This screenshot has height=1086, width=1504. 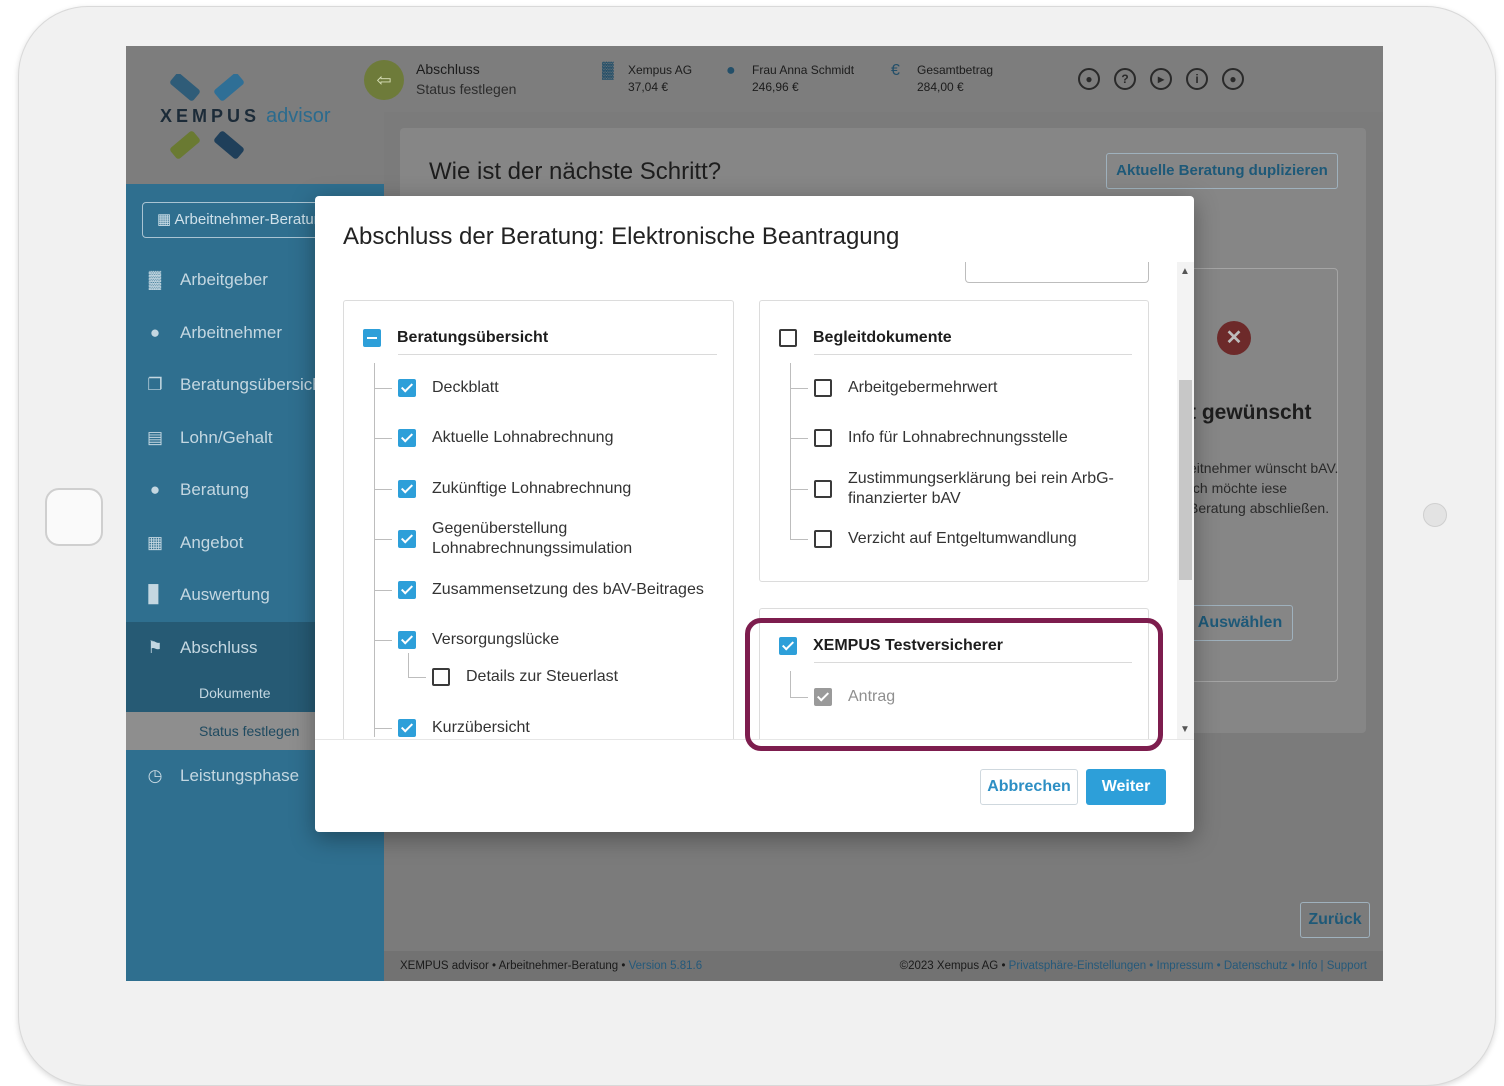 I want to click on tablet-camera, so click(x=1435, y=515).